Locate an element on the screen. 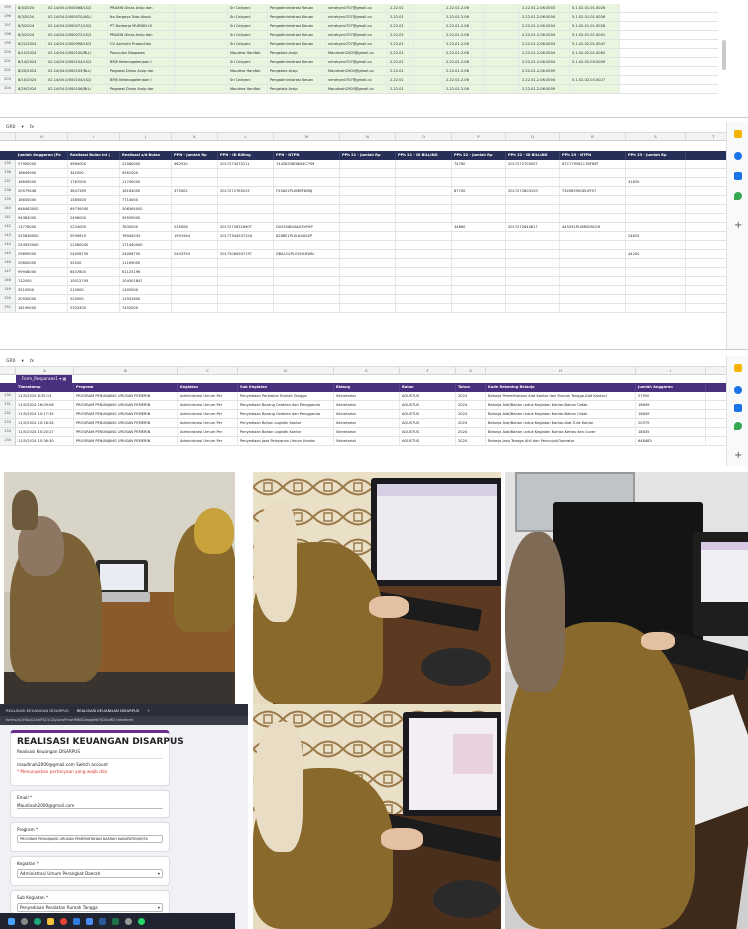 This screenshot has width=748, height=929. column-header: H is located at coordinates (42, 136).